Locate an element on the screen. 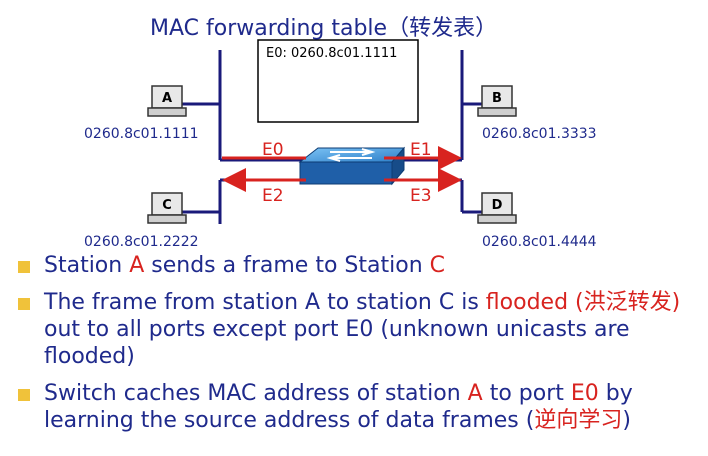 This screenshot has width=708, height=456. port-label-e0: E0 is located at coordinates (273, 150).